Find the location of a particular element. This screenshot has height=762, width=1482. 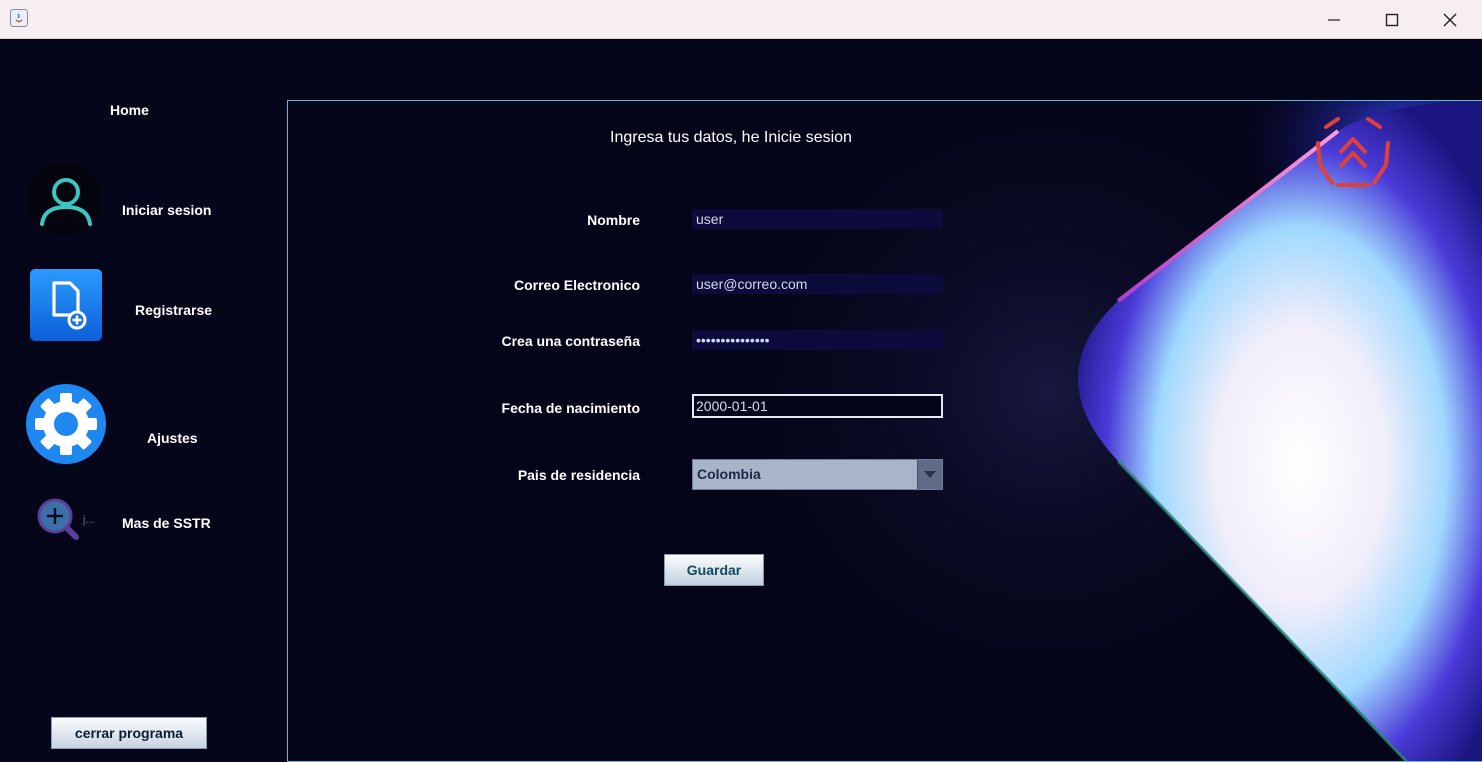

birthdate-input is located at coordinates (817, 406).